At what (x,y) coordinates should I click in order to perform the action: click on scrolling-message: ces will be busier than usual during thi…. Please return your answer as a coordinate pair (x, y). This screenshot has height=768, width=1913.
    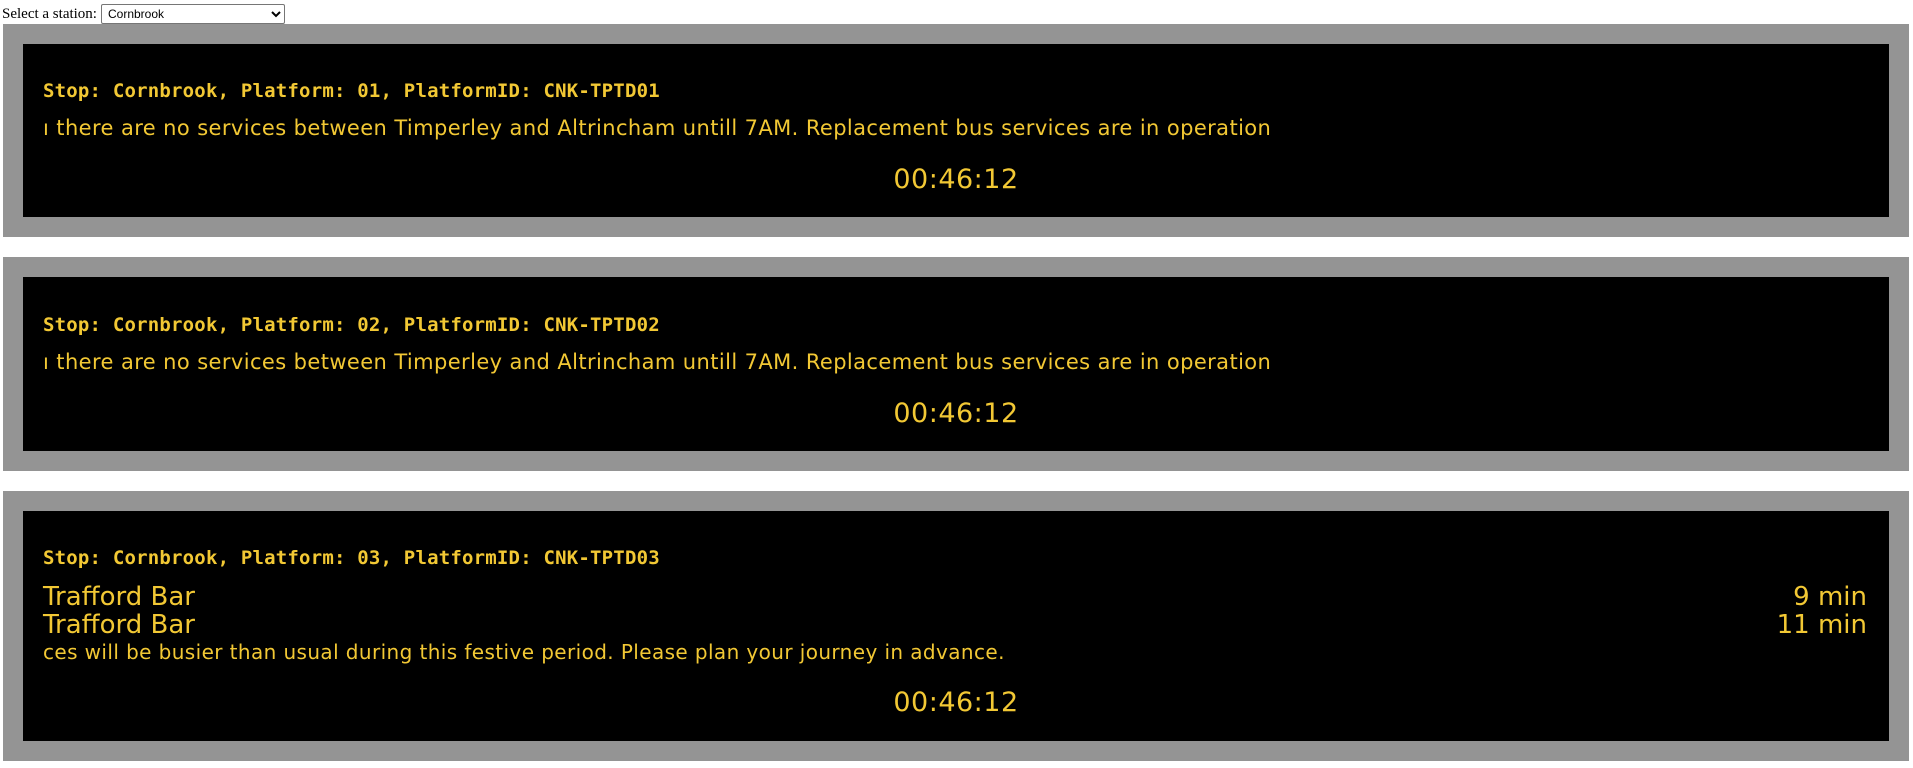
    Looking at the image, I should click on (524, 652).